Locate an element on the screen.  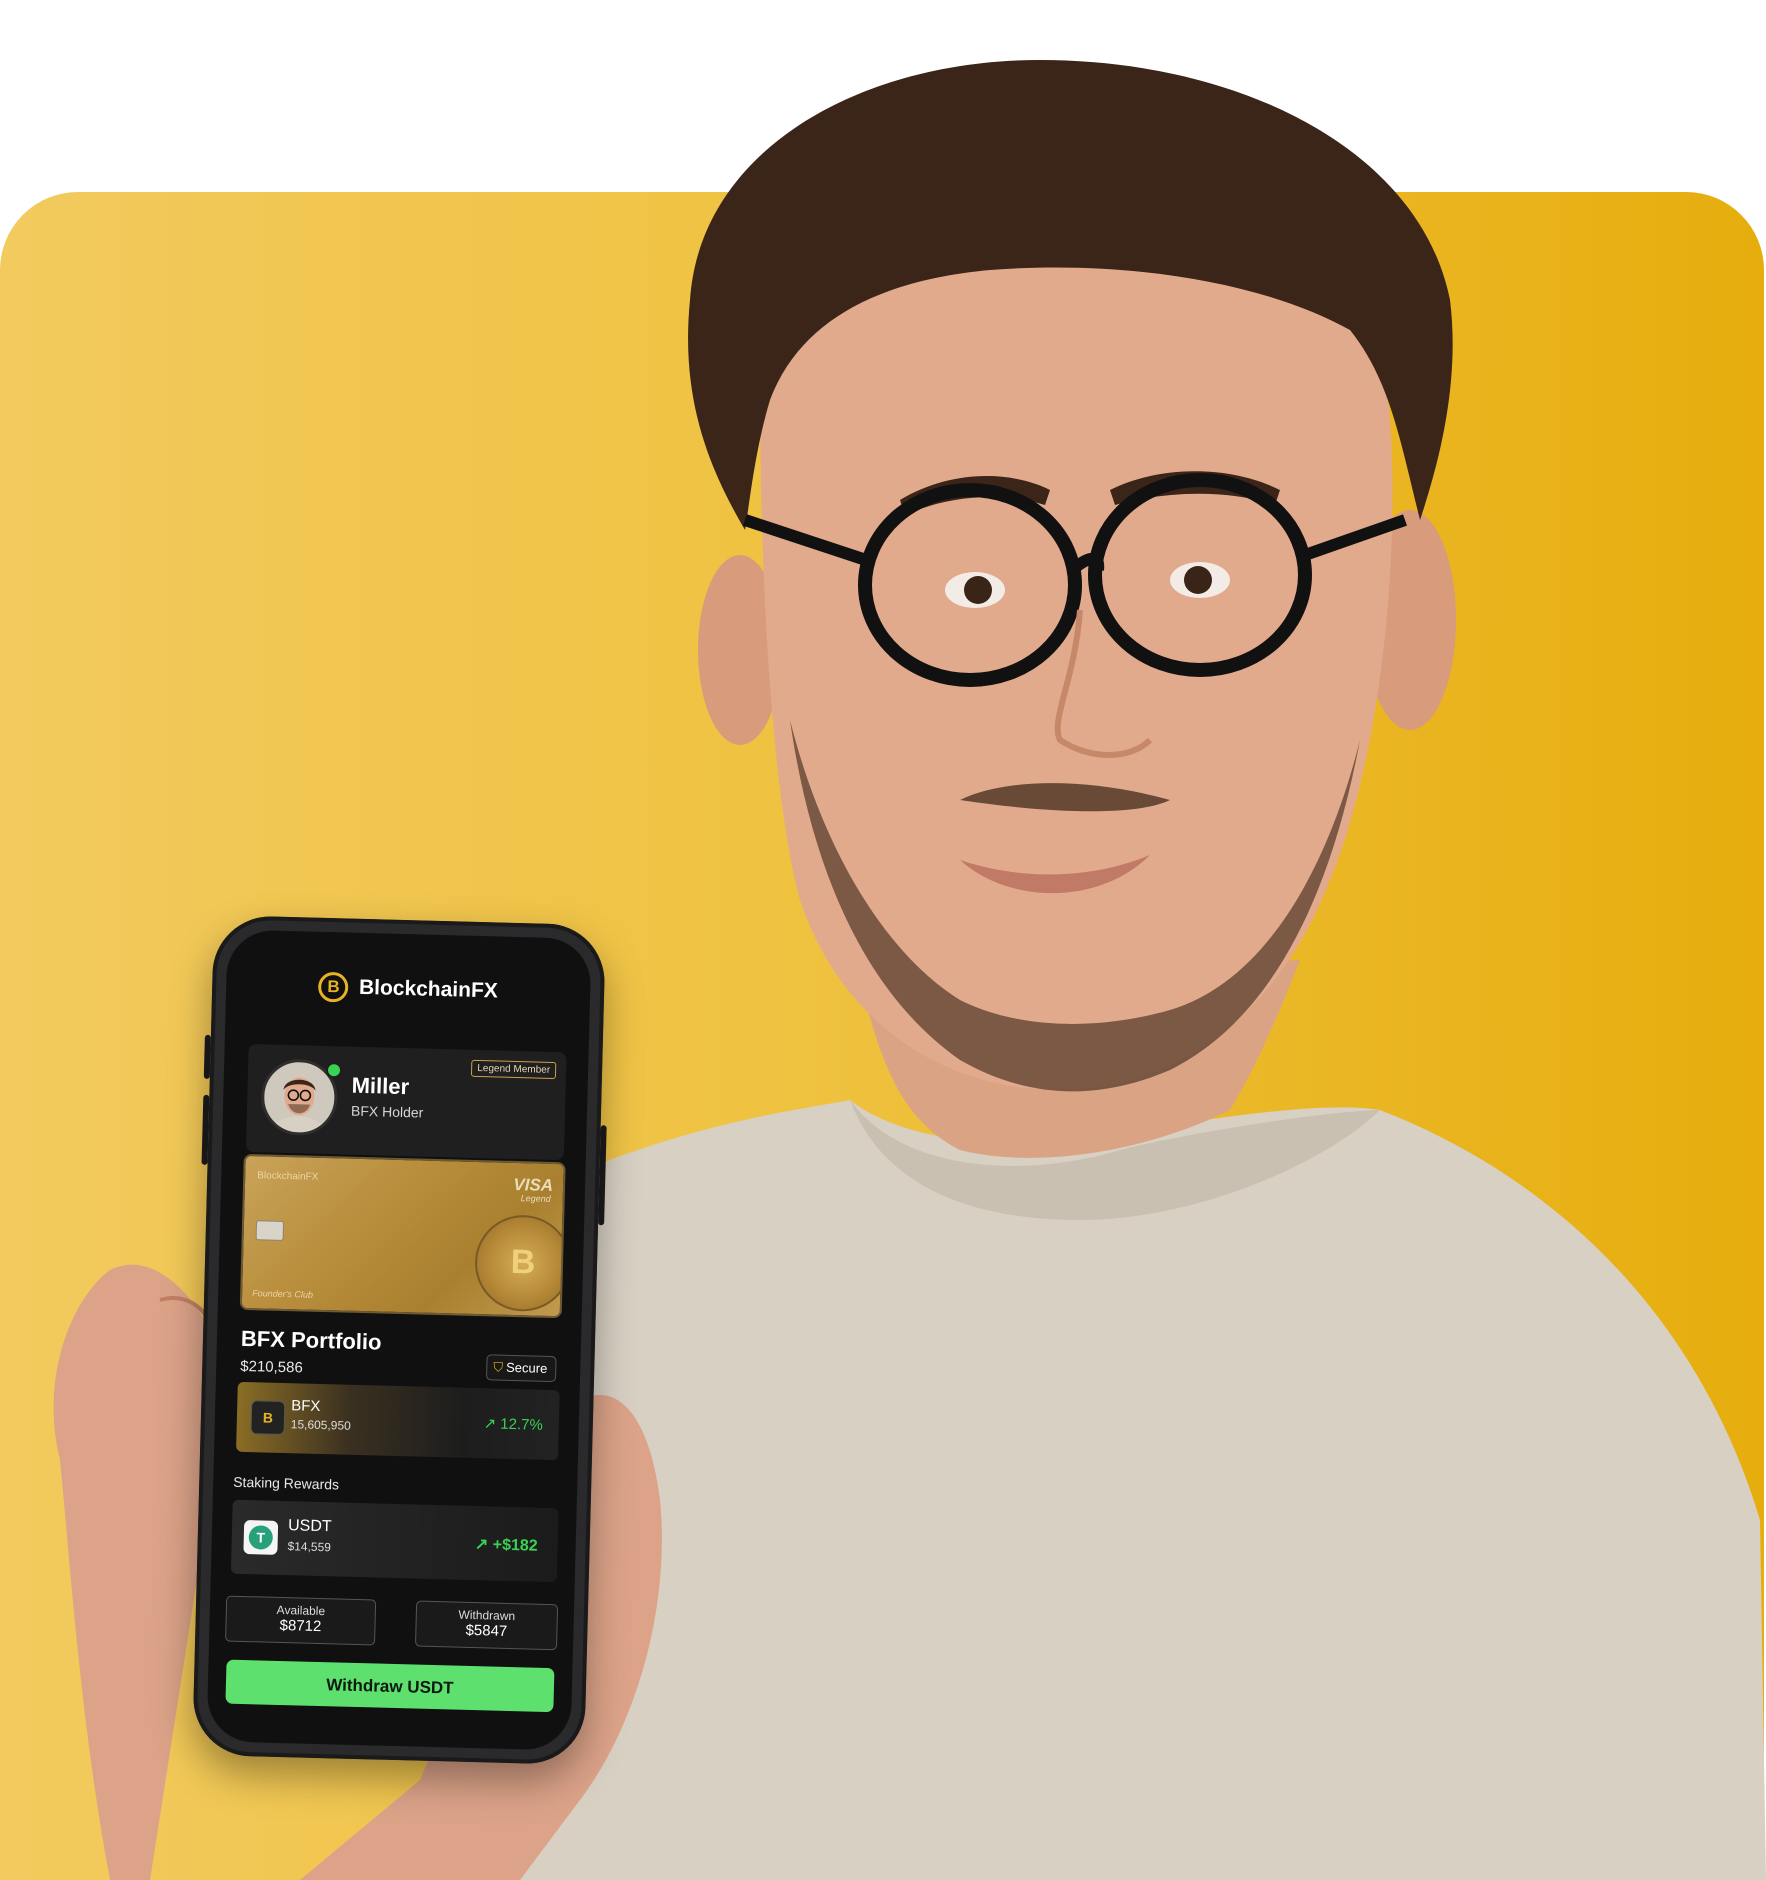
blockchainfx-logo-icon: B is located at coordinates (333, 987).